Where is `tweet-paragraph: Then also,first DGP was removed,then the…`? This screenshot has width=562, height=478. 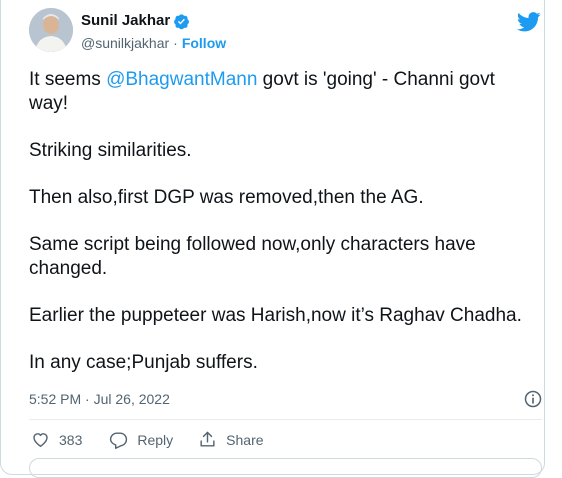
tweet-paragraph: Then also,first DGP was removed,then the… is located at coordinates (226, 197).